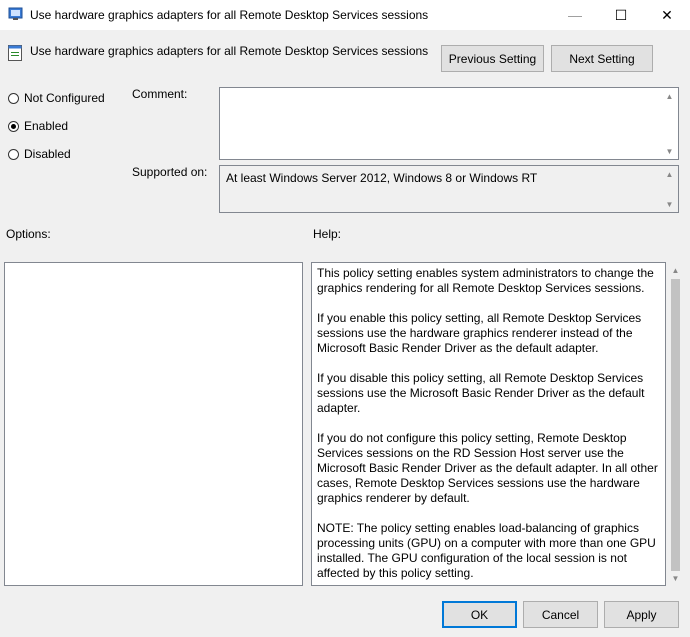 Image resolution: width=690 pixels, height=637 pixels. Describe the element at coordinates (449, 123) in the screenshot. I see `comment-field: ▲ ▼` at that location.